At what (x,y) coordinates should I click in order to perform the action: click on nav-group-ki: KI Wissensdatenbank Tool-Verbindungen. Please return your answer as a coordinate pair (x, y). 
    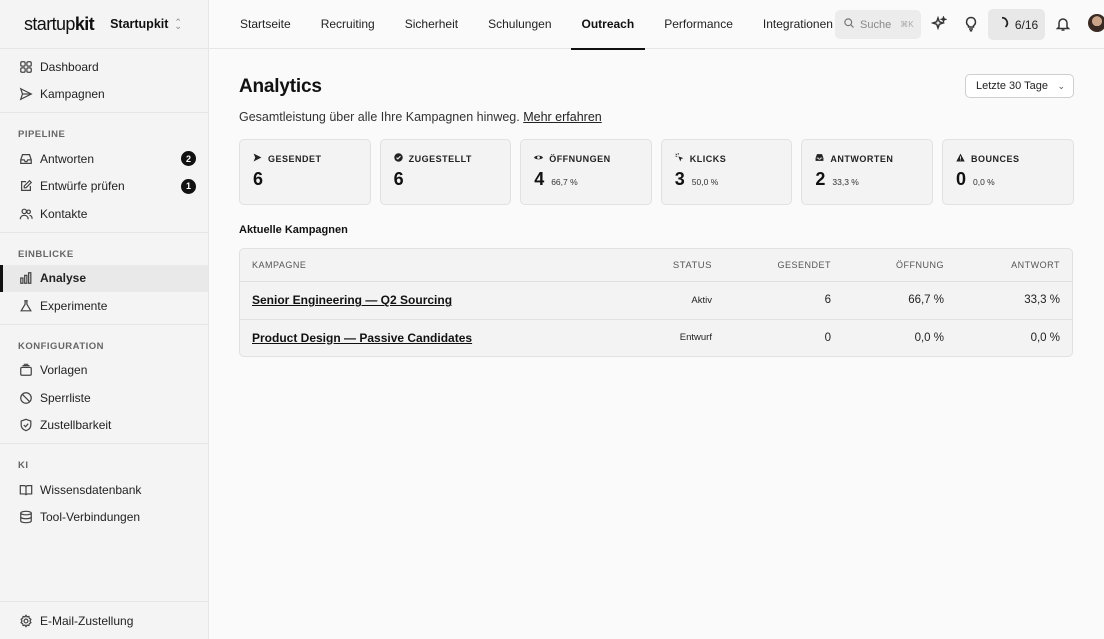
    Looking at the image, I should click on (104, 489).